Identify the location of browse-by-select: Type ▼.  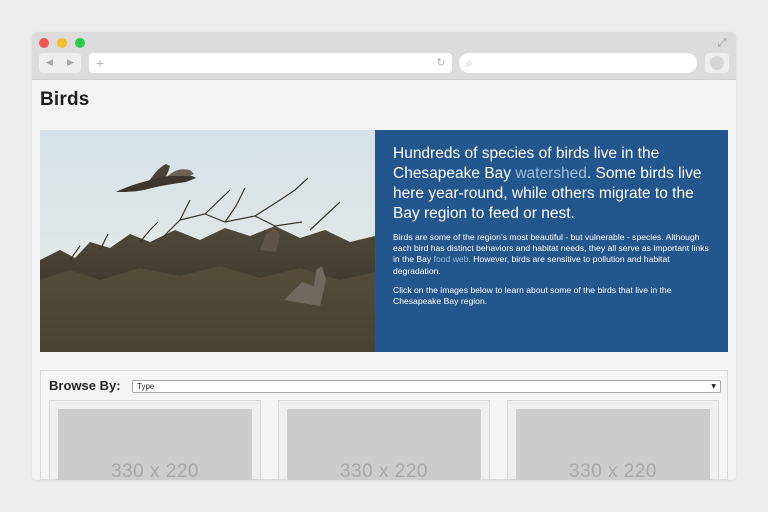
(426, 386).